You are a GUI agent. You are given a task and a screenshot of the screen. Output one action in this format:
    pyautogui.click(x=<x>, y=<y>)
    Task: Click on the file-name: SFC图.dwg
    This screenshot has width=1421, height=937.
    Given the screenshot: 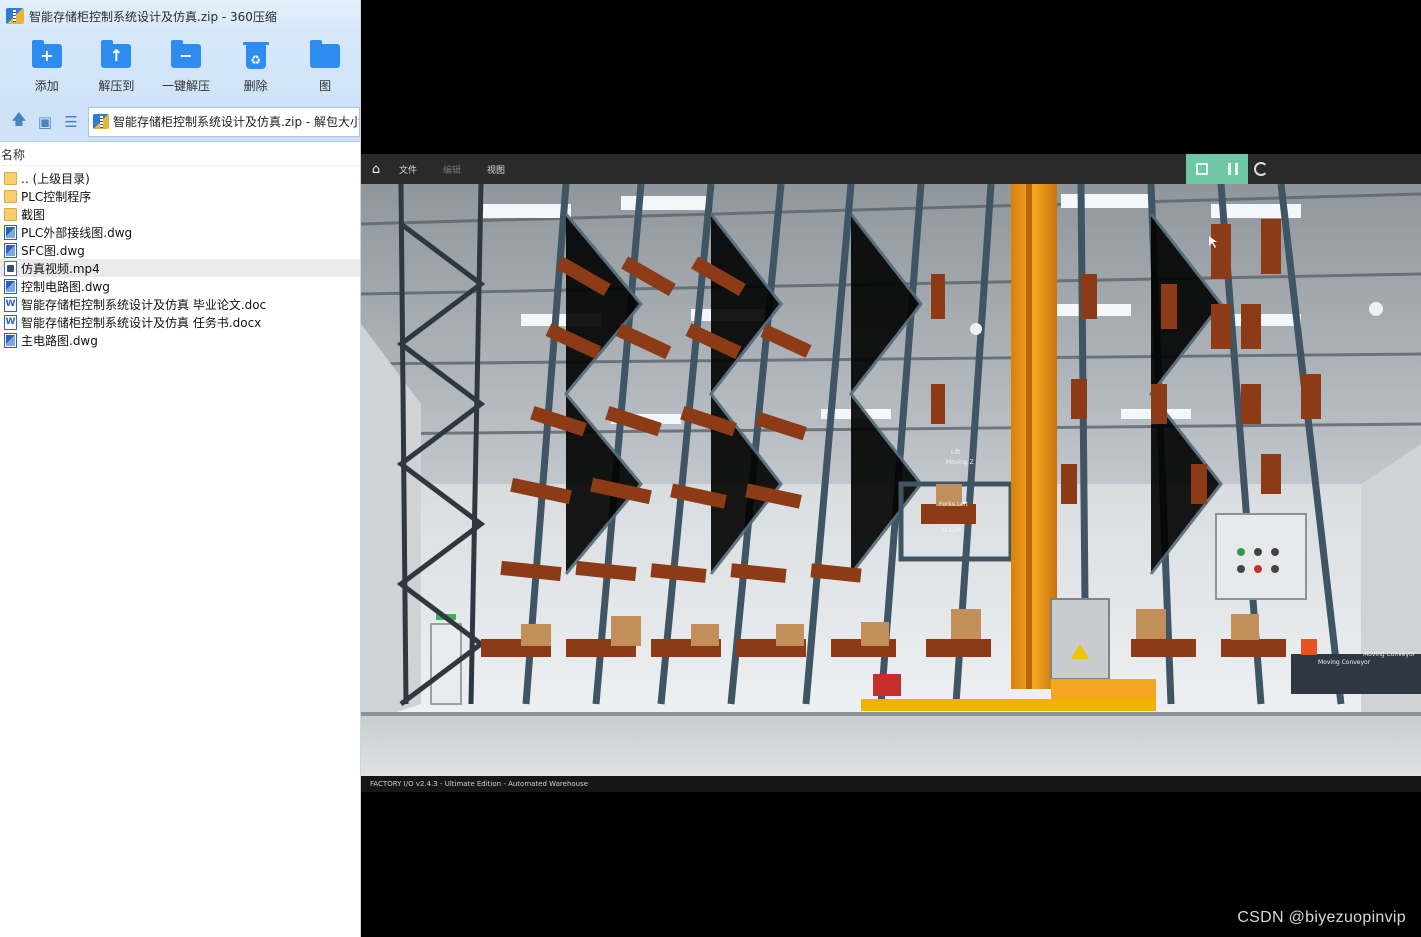 What is the action you would take?
    pyautogui.click(x=53, y=250)
    